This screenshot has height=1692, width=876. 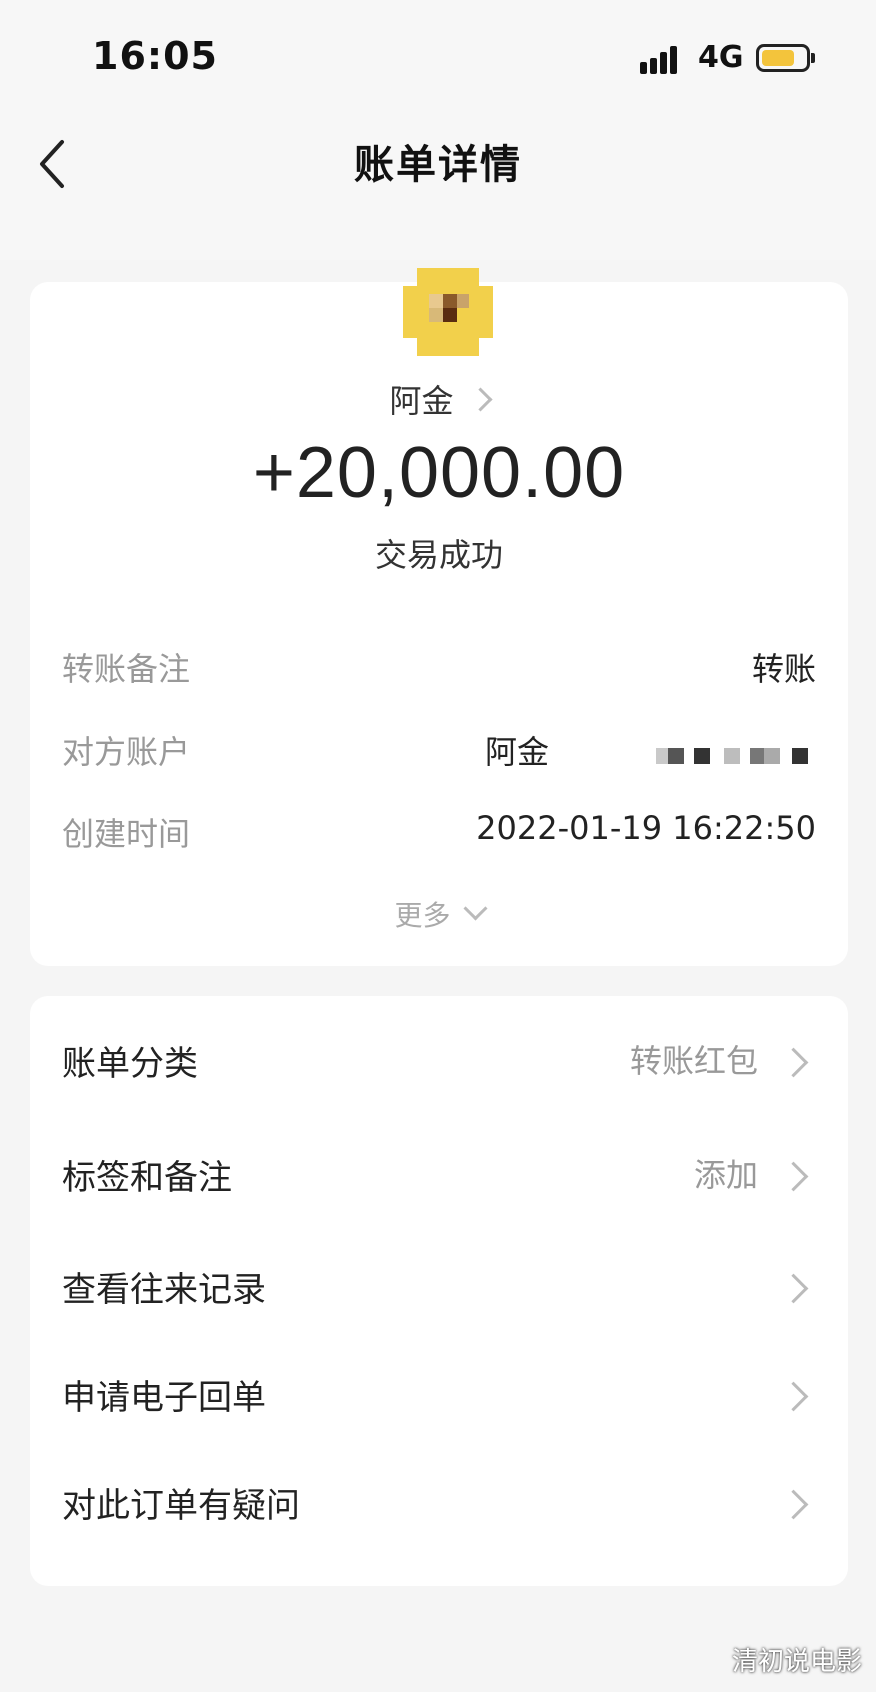 What do you see at coordinates (796, 1662) in the screenshot?
I see `watermark: 清初说电影` at bounding box center [796, 1662].